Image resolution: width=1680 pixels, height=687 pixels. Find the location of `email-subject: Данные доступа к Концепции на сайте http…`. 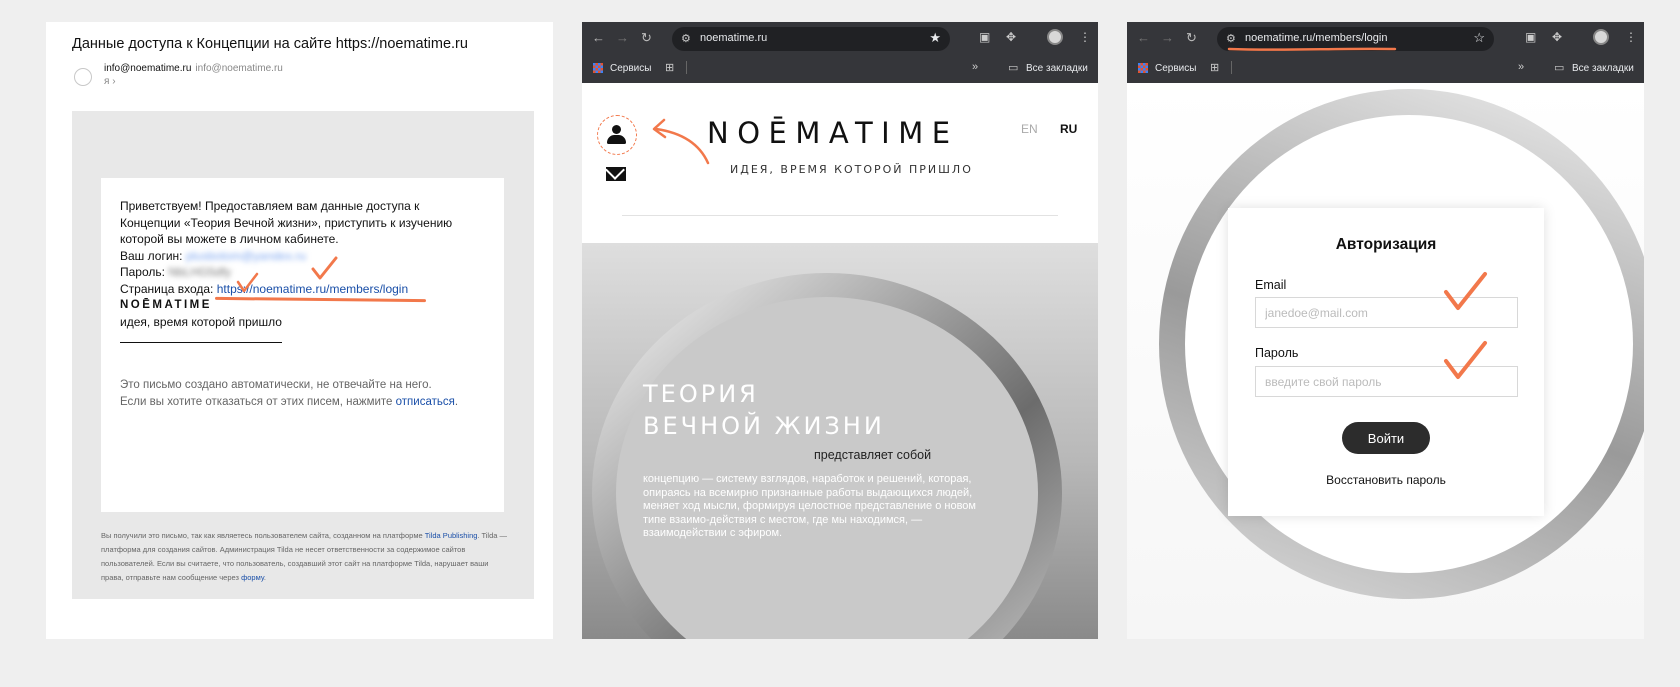

email-subject: Данные доступа к Концепции на сайте http… is located at coordinates (270, 44).